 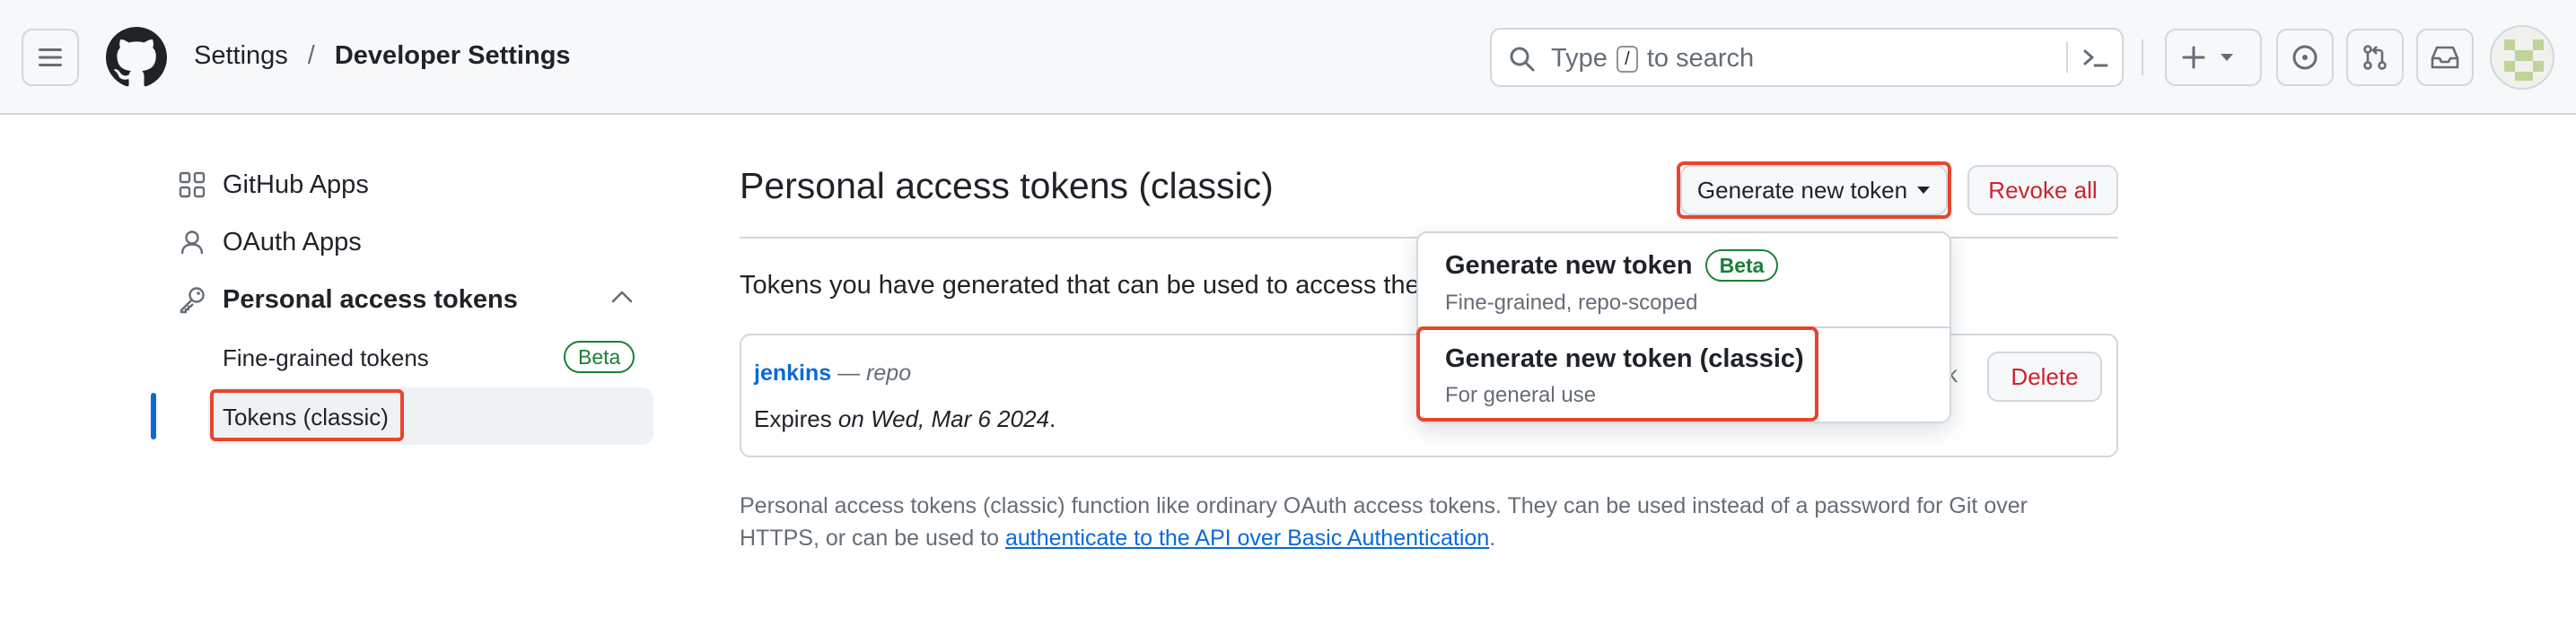 I want to click on breadcrumb: Settings / Developer Settings, so click(x=382, y=56).